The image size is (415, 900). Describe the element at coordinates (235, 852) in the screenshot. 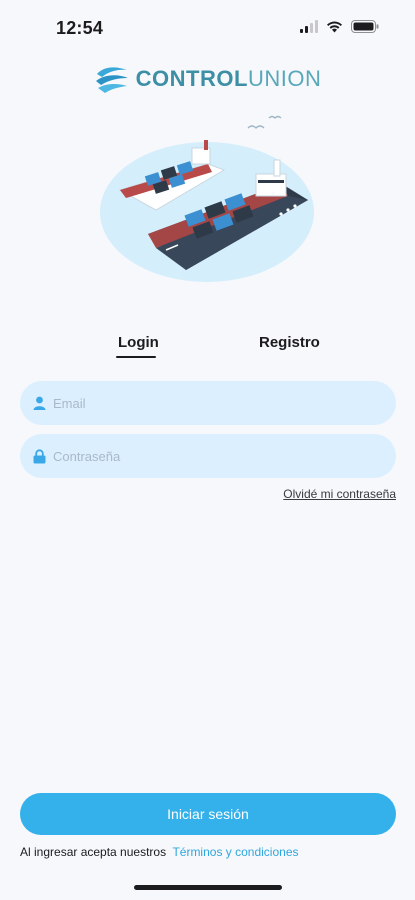

I see `terms-link: Términos y condiciones` at that location.